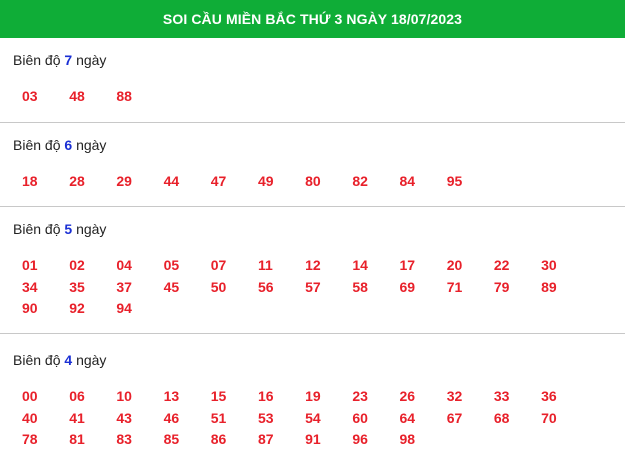  I want to click on lottery-number: 20, so click(454, 265).